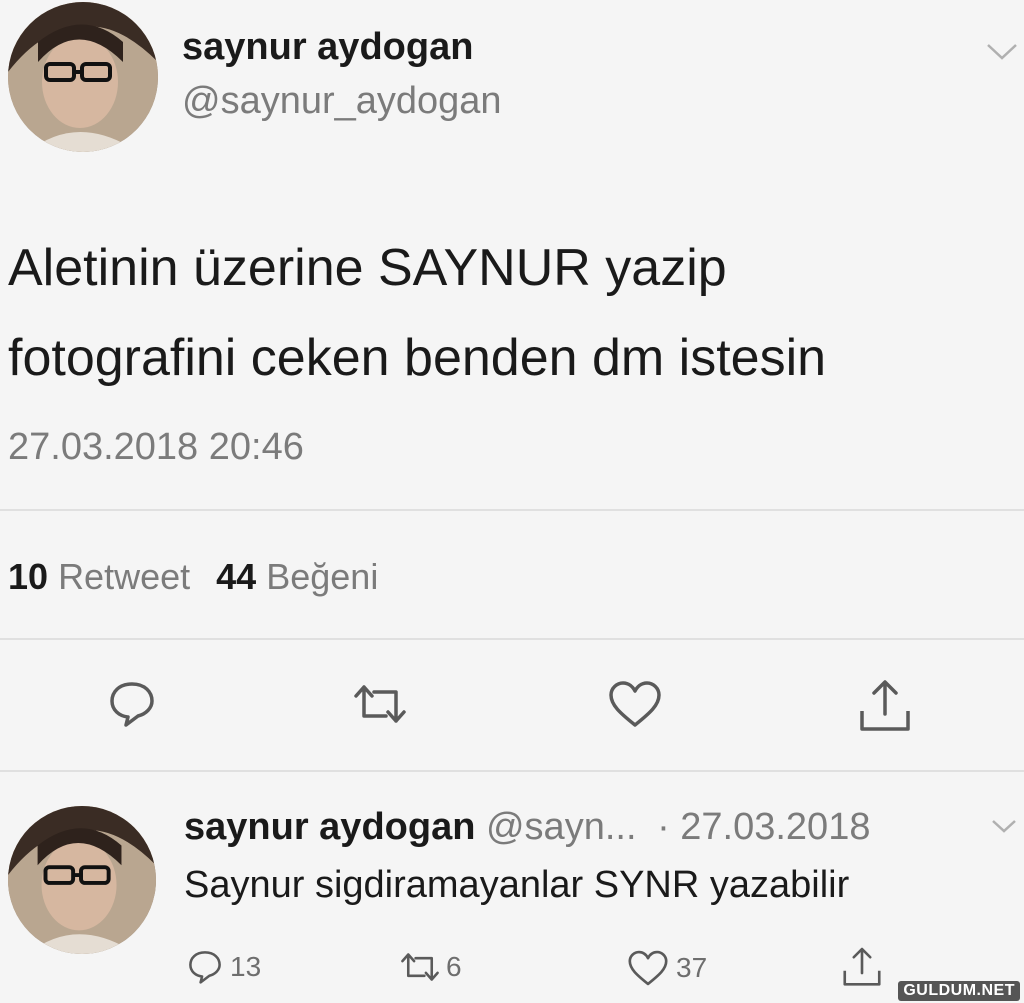 Image resolution: width=1024 pixels, height=1003 pixels. I want to click on reply-display-name: saynur aydogan, so click(329, 827).